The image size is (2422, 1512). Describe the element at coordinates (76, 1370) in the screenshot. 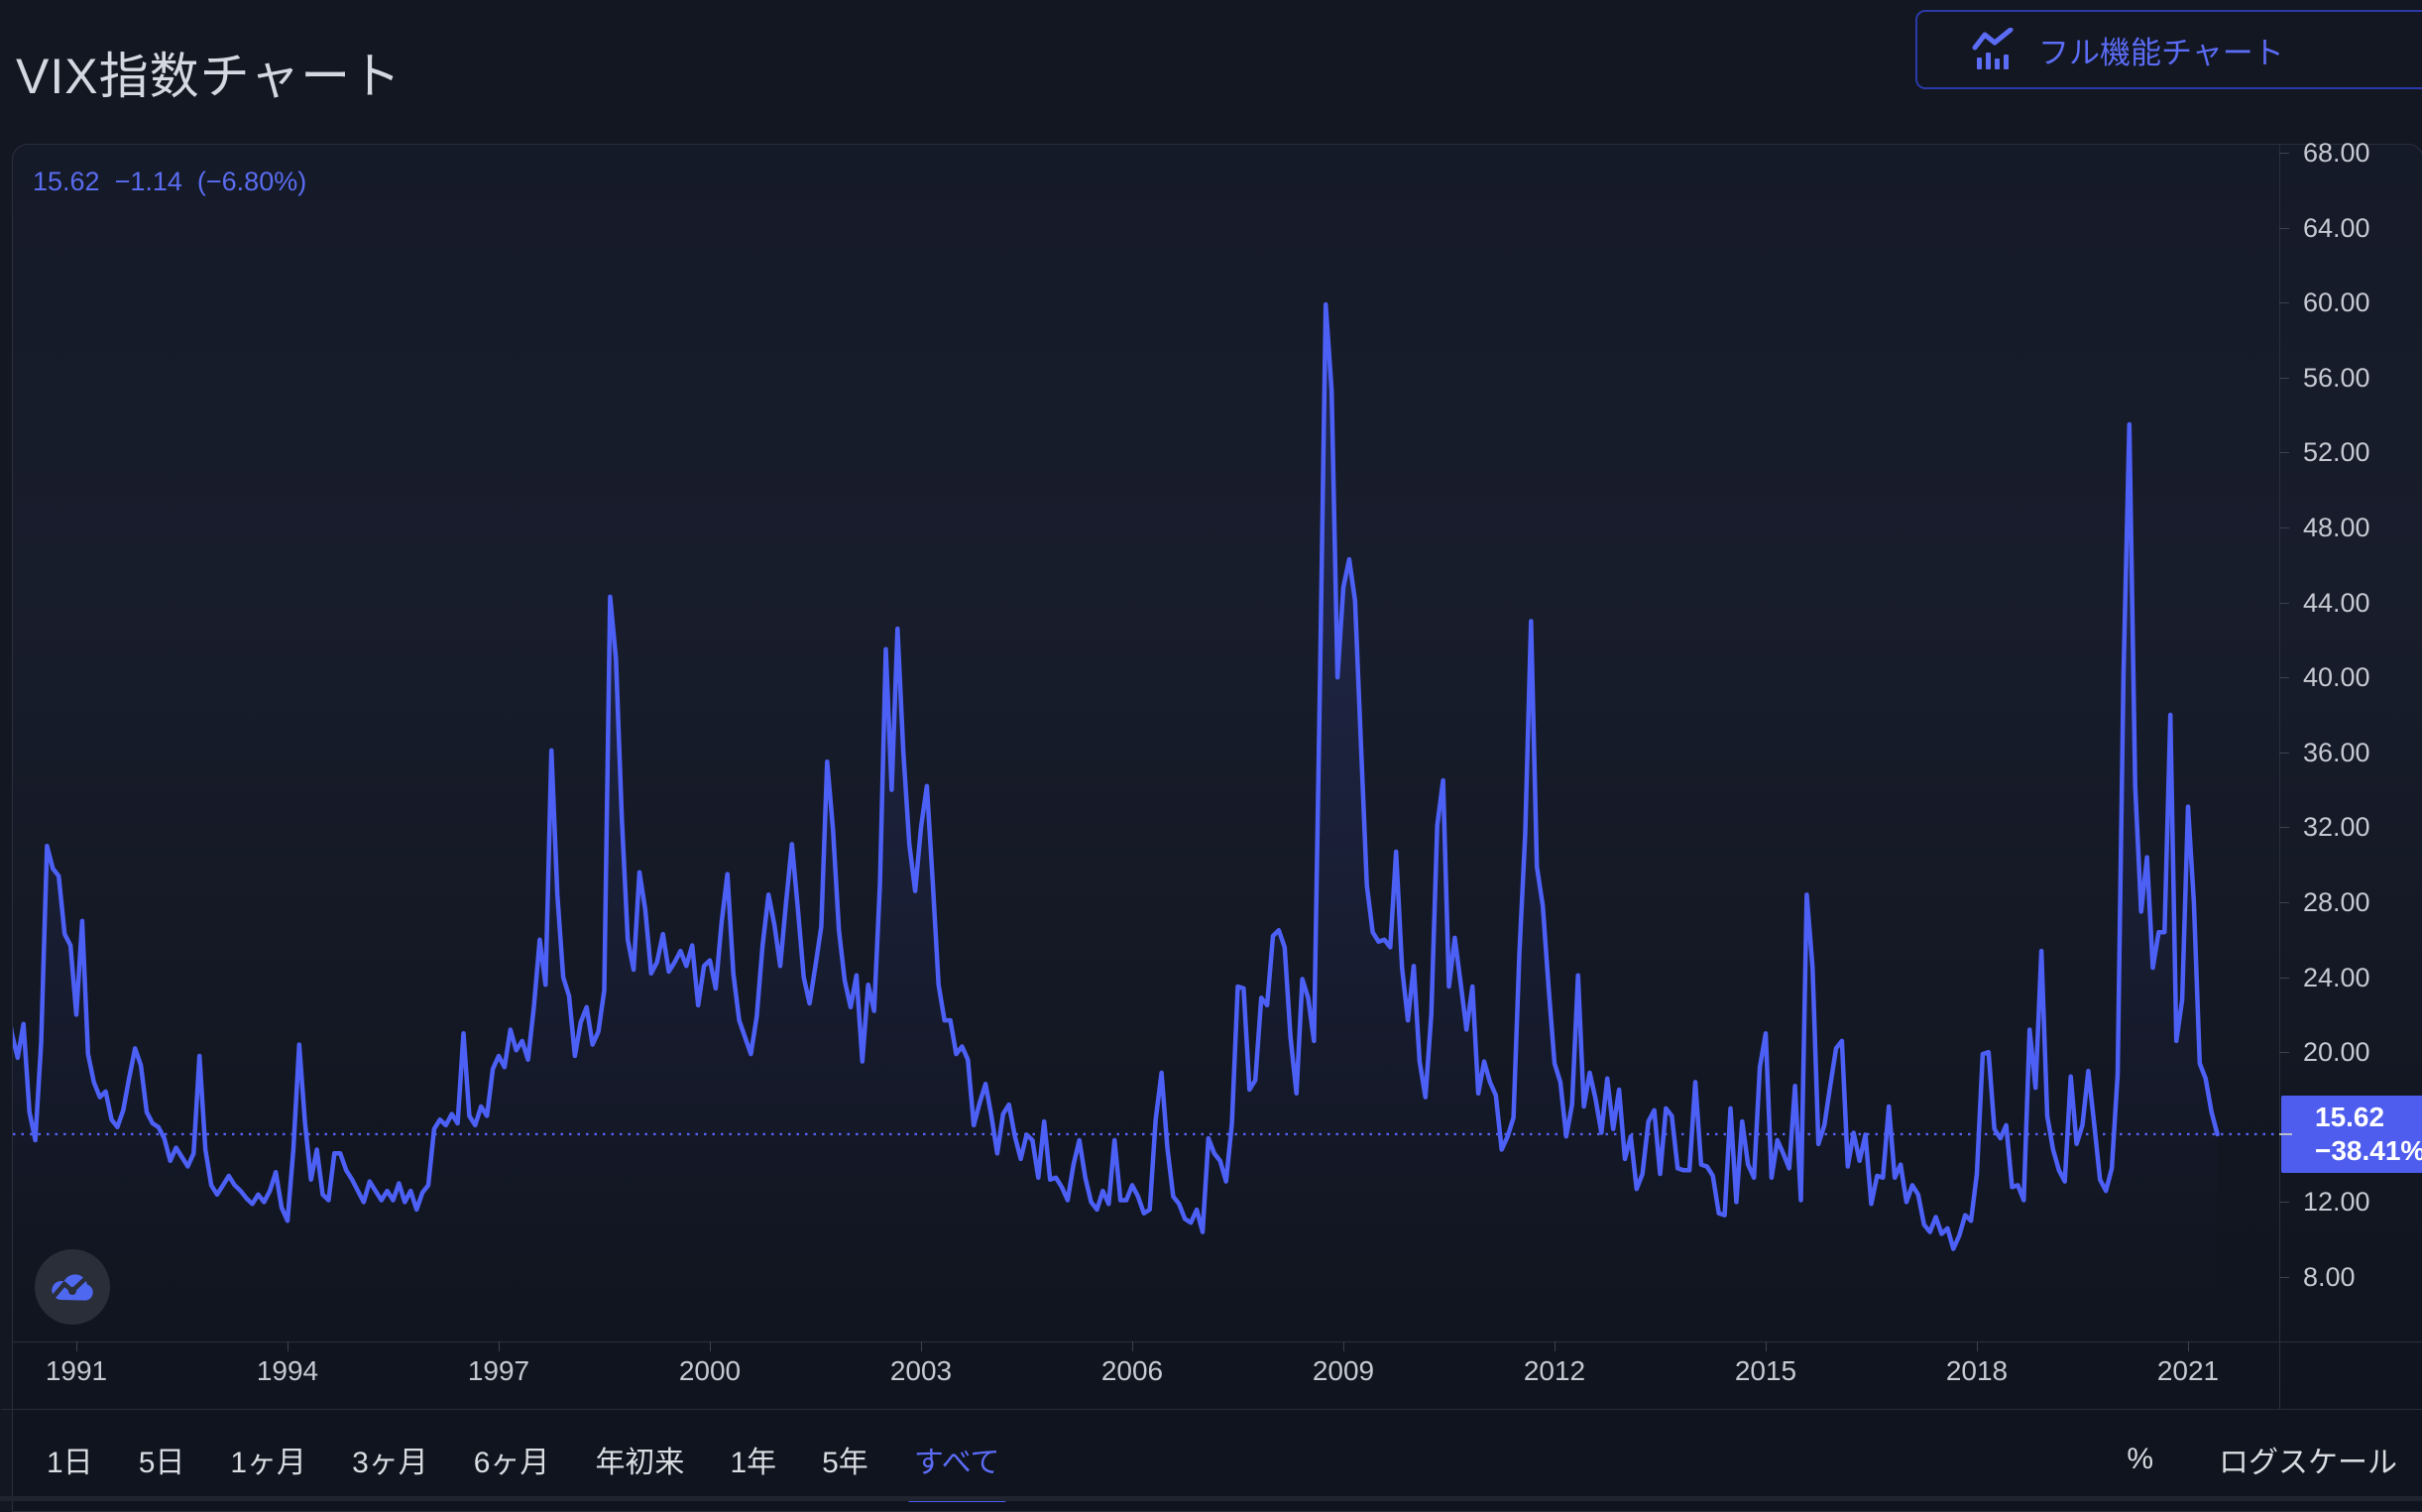

I see `time-axis-label: 1991` at that location.